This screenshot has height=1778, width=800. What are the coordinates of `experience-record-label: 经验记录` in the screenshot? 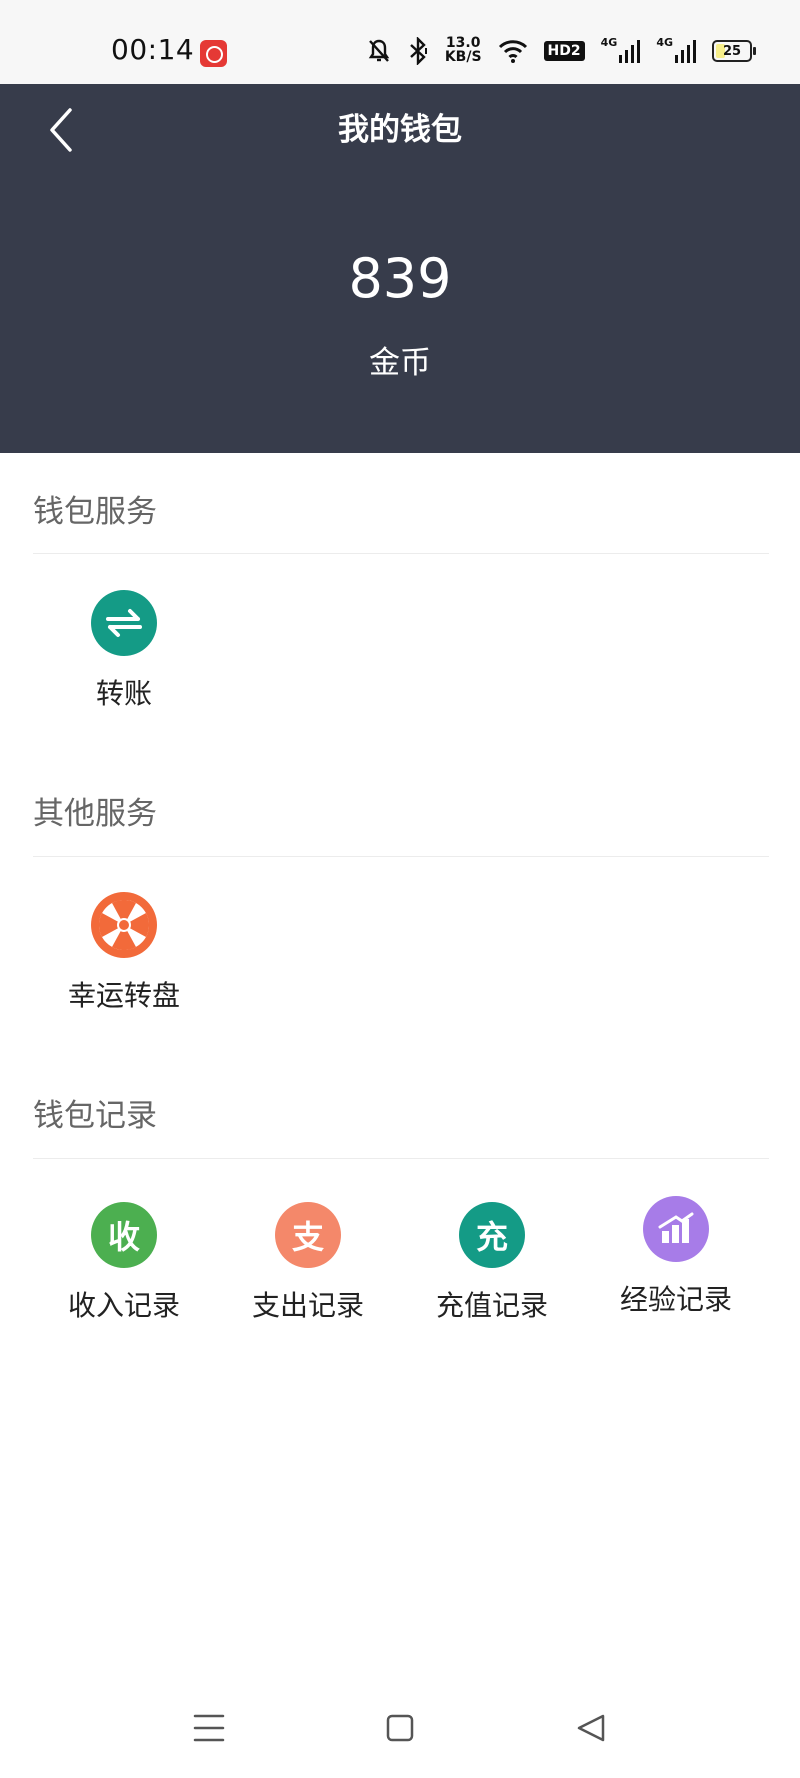 It's located at (675, 1299).